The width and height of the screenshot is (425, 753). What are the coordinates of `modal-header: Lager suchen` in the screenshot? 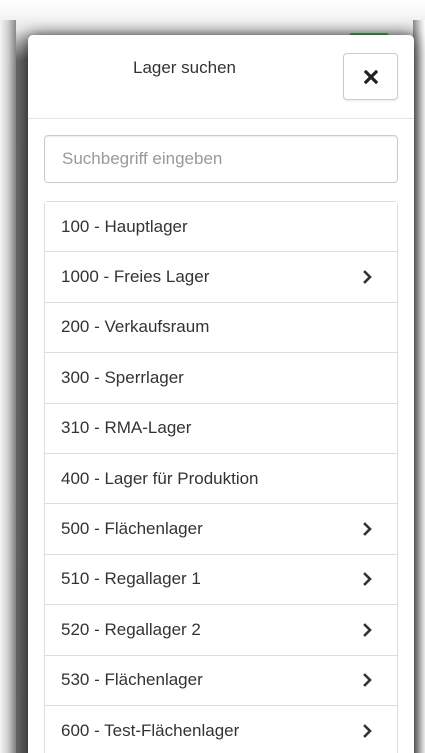 It's located at (221, 77).